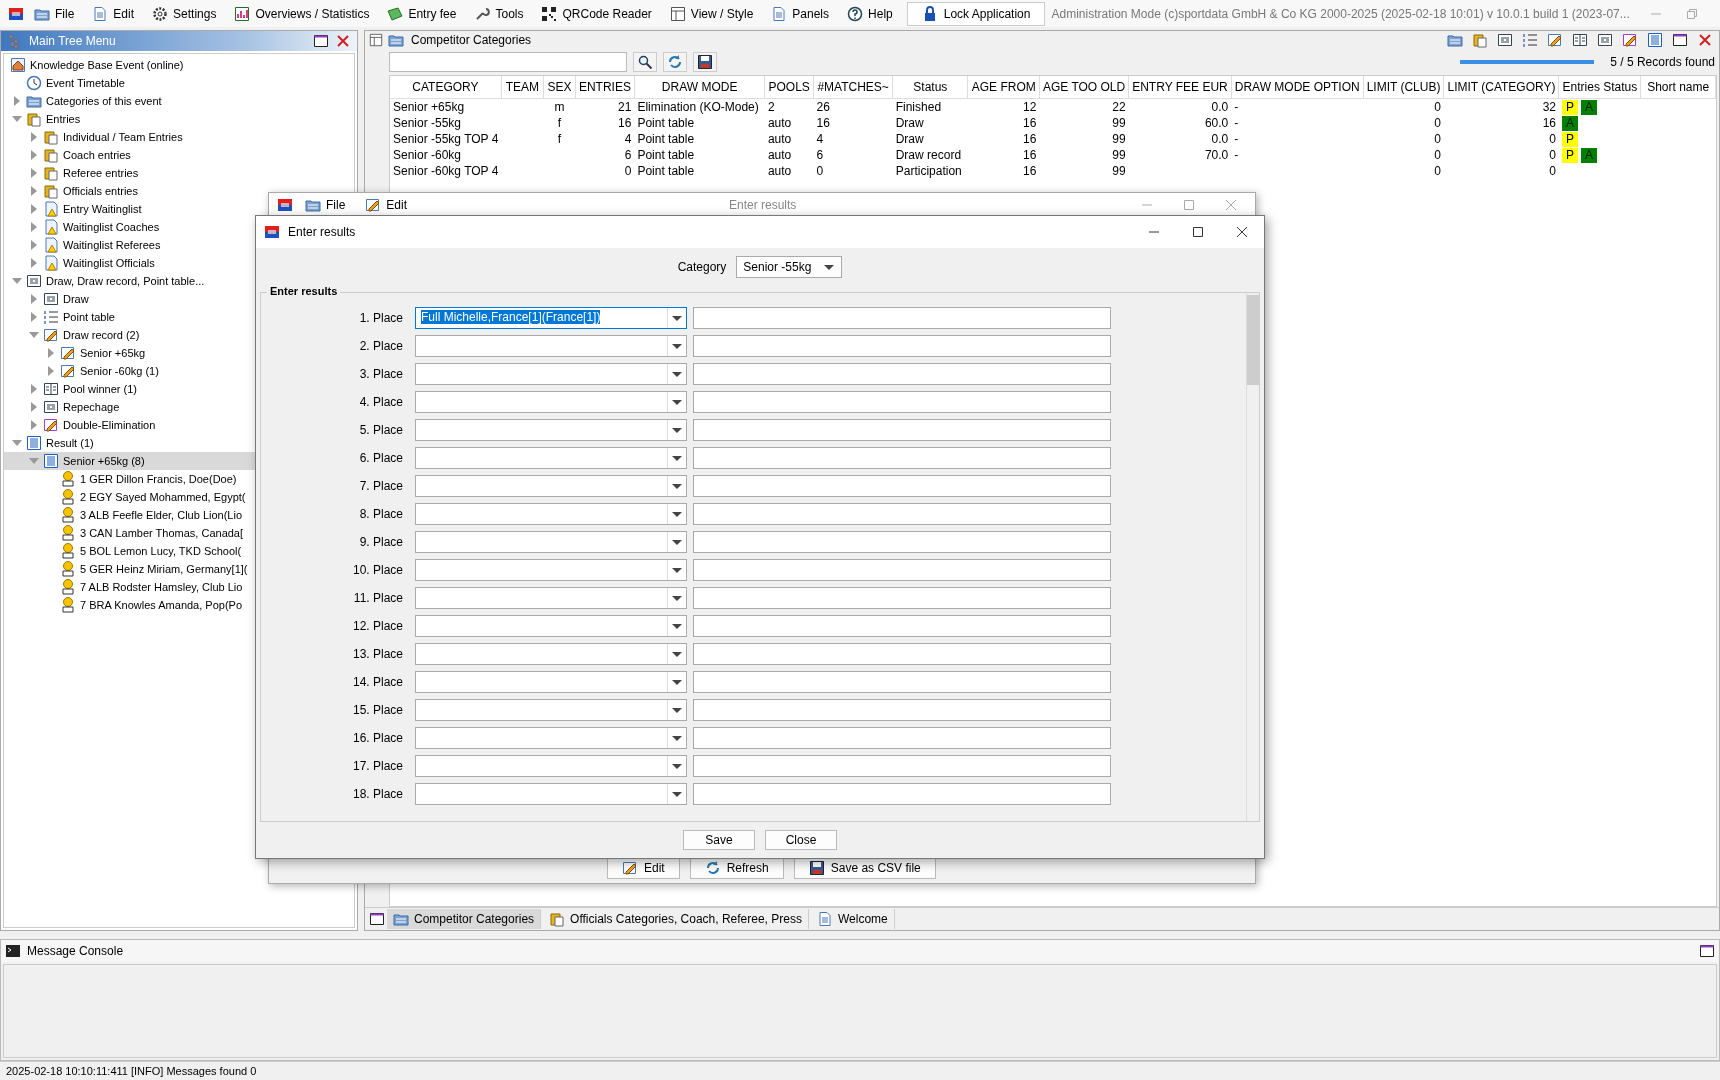  I want to click on menu-item: Tools, so click(499, 13).